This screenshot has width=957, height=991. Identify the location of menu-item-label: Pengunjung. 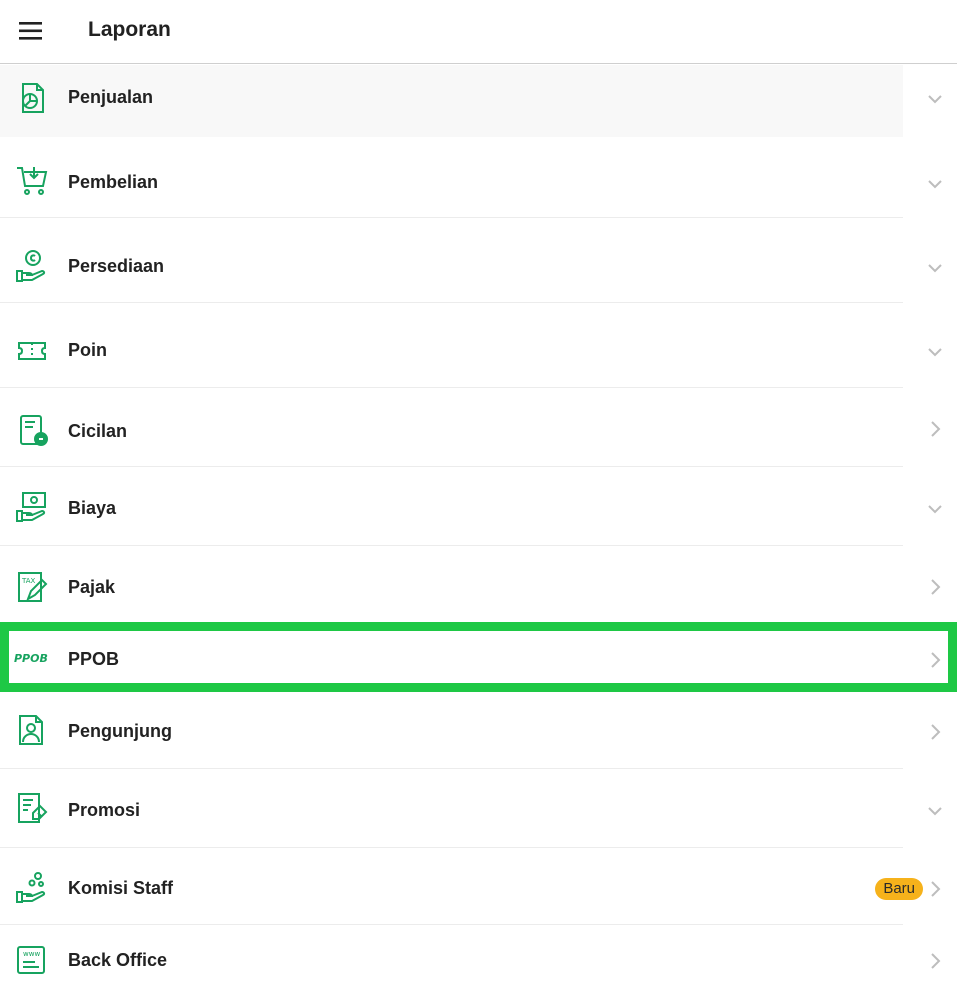
(120, 731).